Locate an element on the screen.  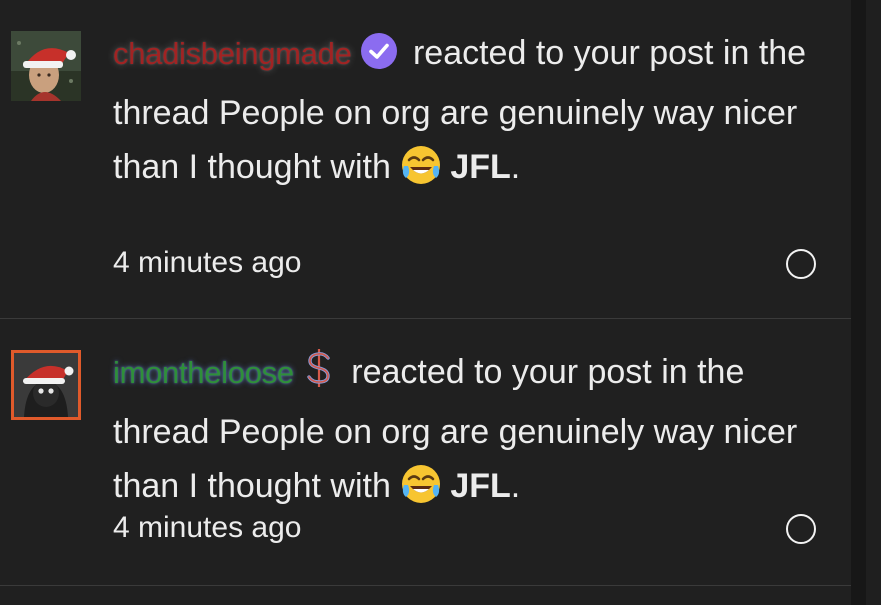
verified-check-icon is located at coordinates (379, 59).